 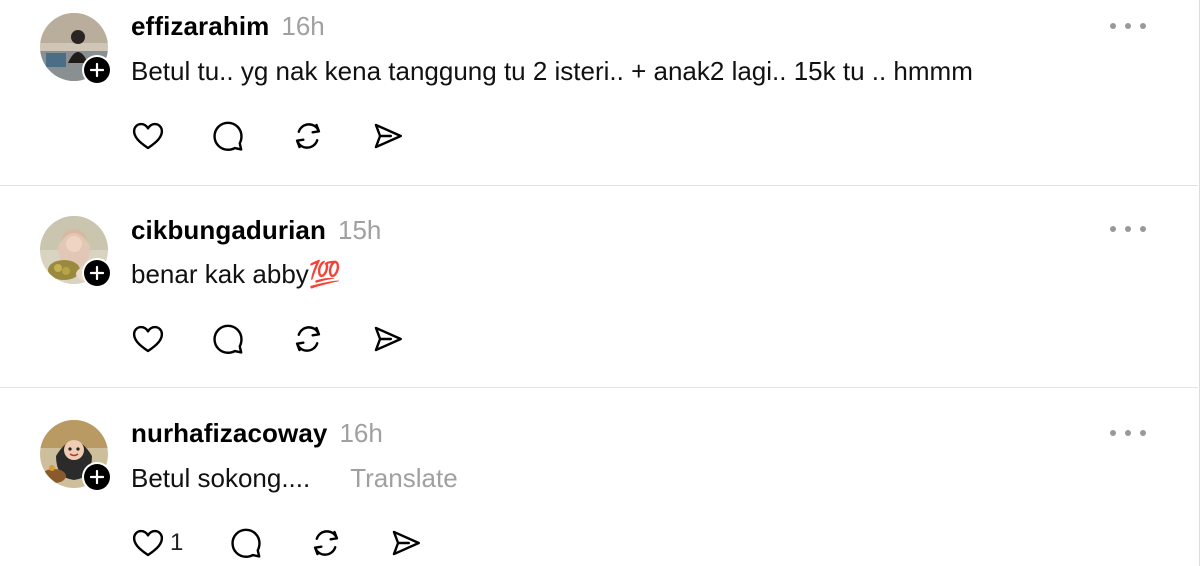 I want to click on post-text-content: benar kak abby💯, so click(x=236, y=274).